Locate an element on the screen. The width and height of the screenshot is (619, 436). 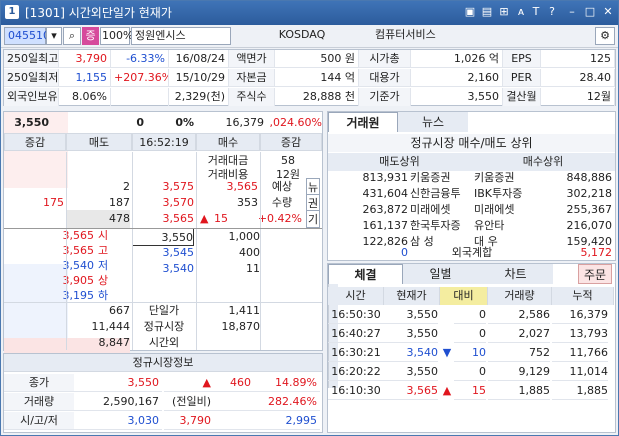
quote-volume: 16,379 is located at coordinates (245, 122).